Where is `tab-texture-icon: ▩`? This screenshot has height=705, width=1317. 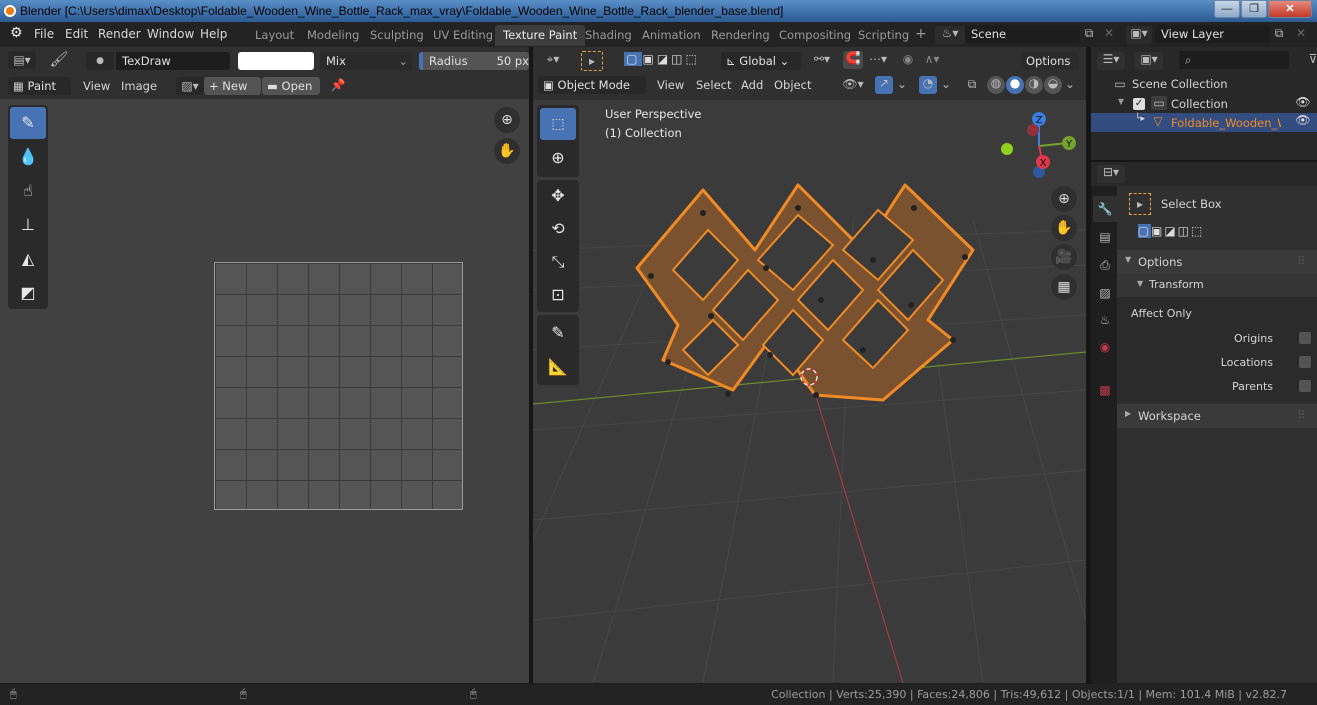 tab-texture-icon: ▩ is located at coordinates (1105, 390).